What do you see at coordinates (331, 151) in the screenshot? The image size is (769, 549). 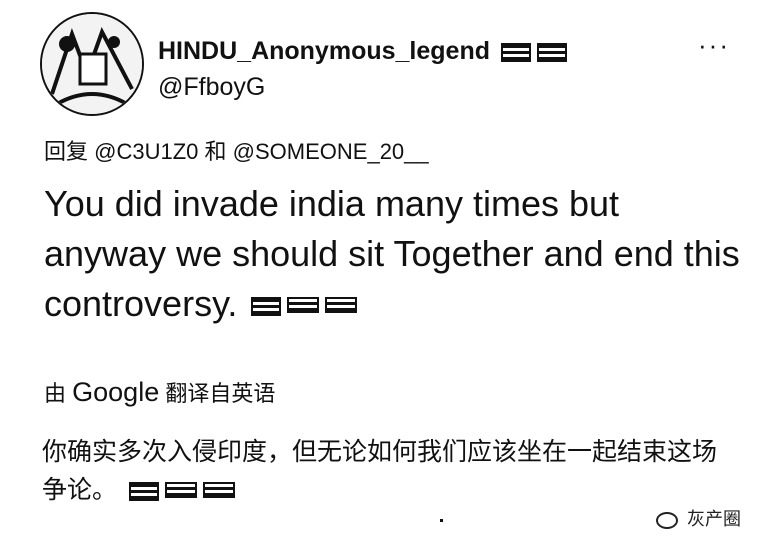 I see `reply-user-link-2: @SOMEONE_20__` at bounding box center [331, 151].